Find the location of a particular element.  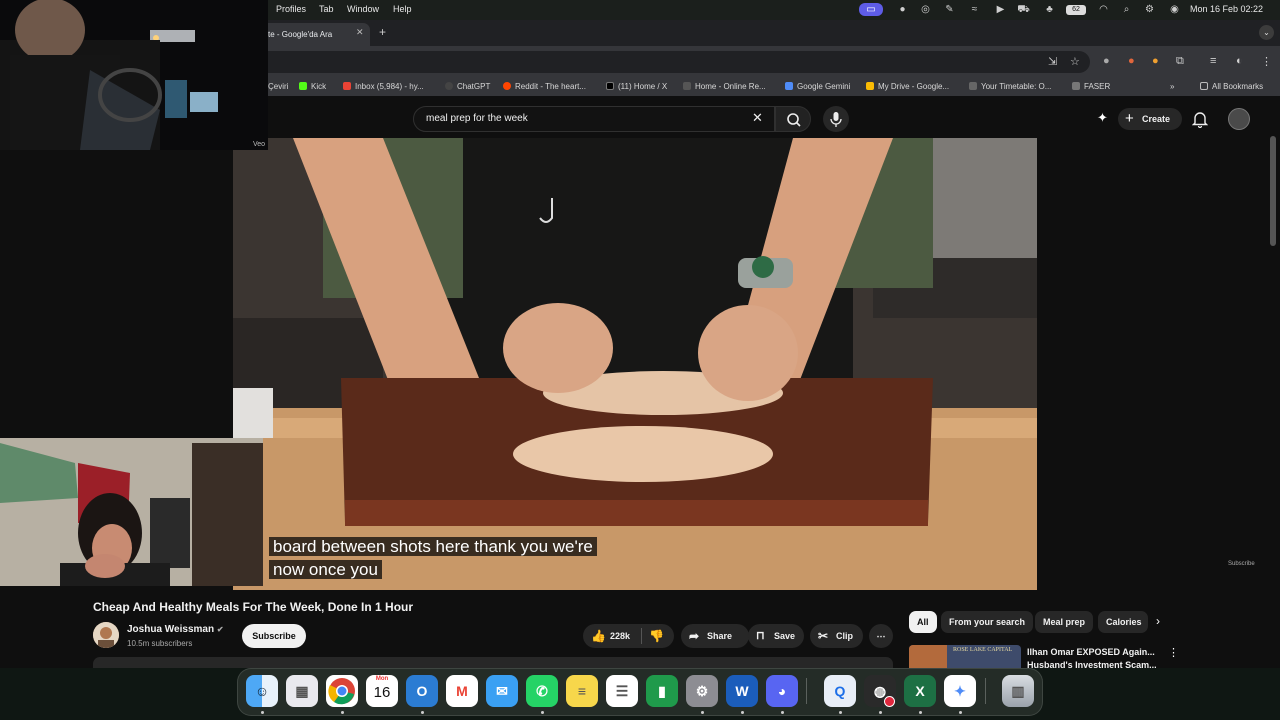

bookmark-item: ChatGPT is located at coordinates (467, 86).